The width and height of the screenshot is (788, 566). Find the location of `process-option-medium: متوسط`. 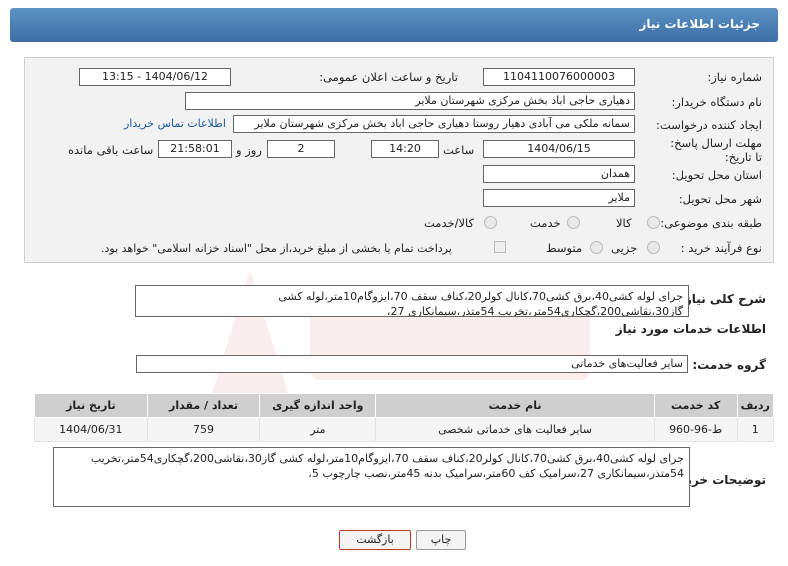

process-option-medium: متوسط is located at coordinates (564, 248).